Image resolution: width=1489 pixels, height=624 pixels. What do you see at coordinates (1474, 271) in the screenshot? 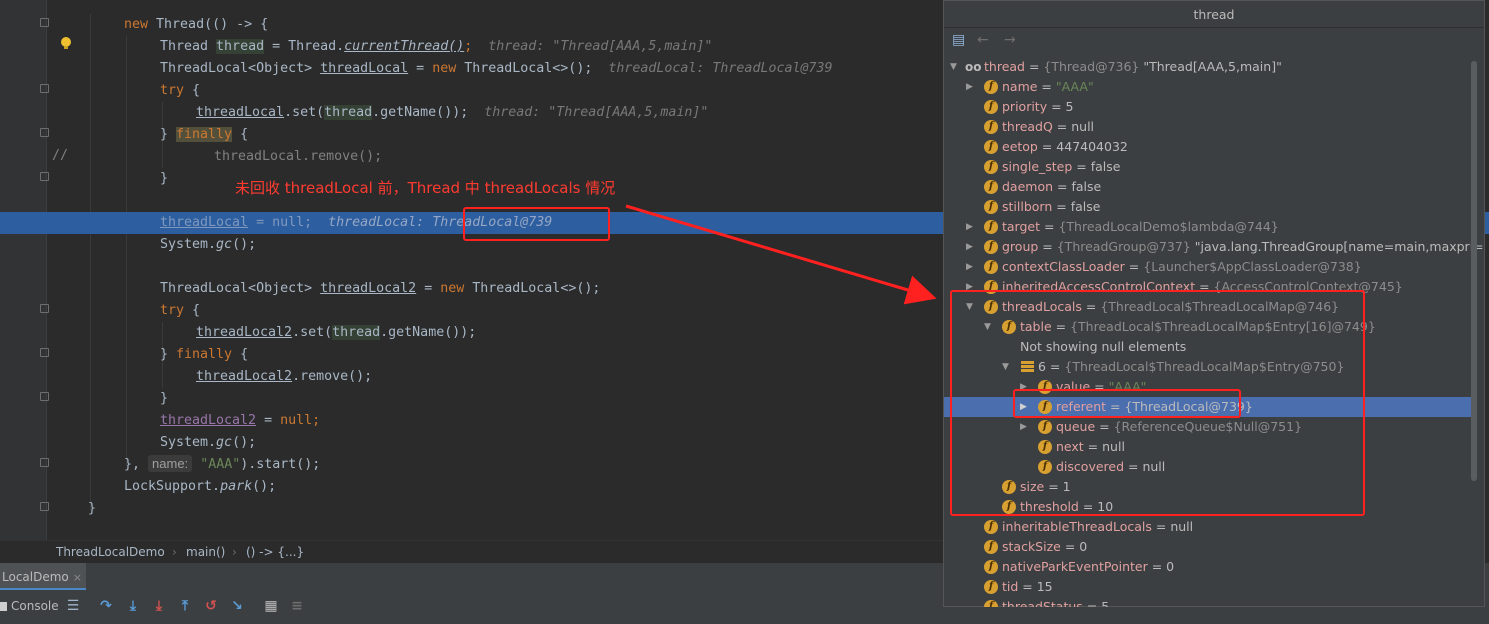
I see `popup-scrollbar` at bounding box center [1474, 271].